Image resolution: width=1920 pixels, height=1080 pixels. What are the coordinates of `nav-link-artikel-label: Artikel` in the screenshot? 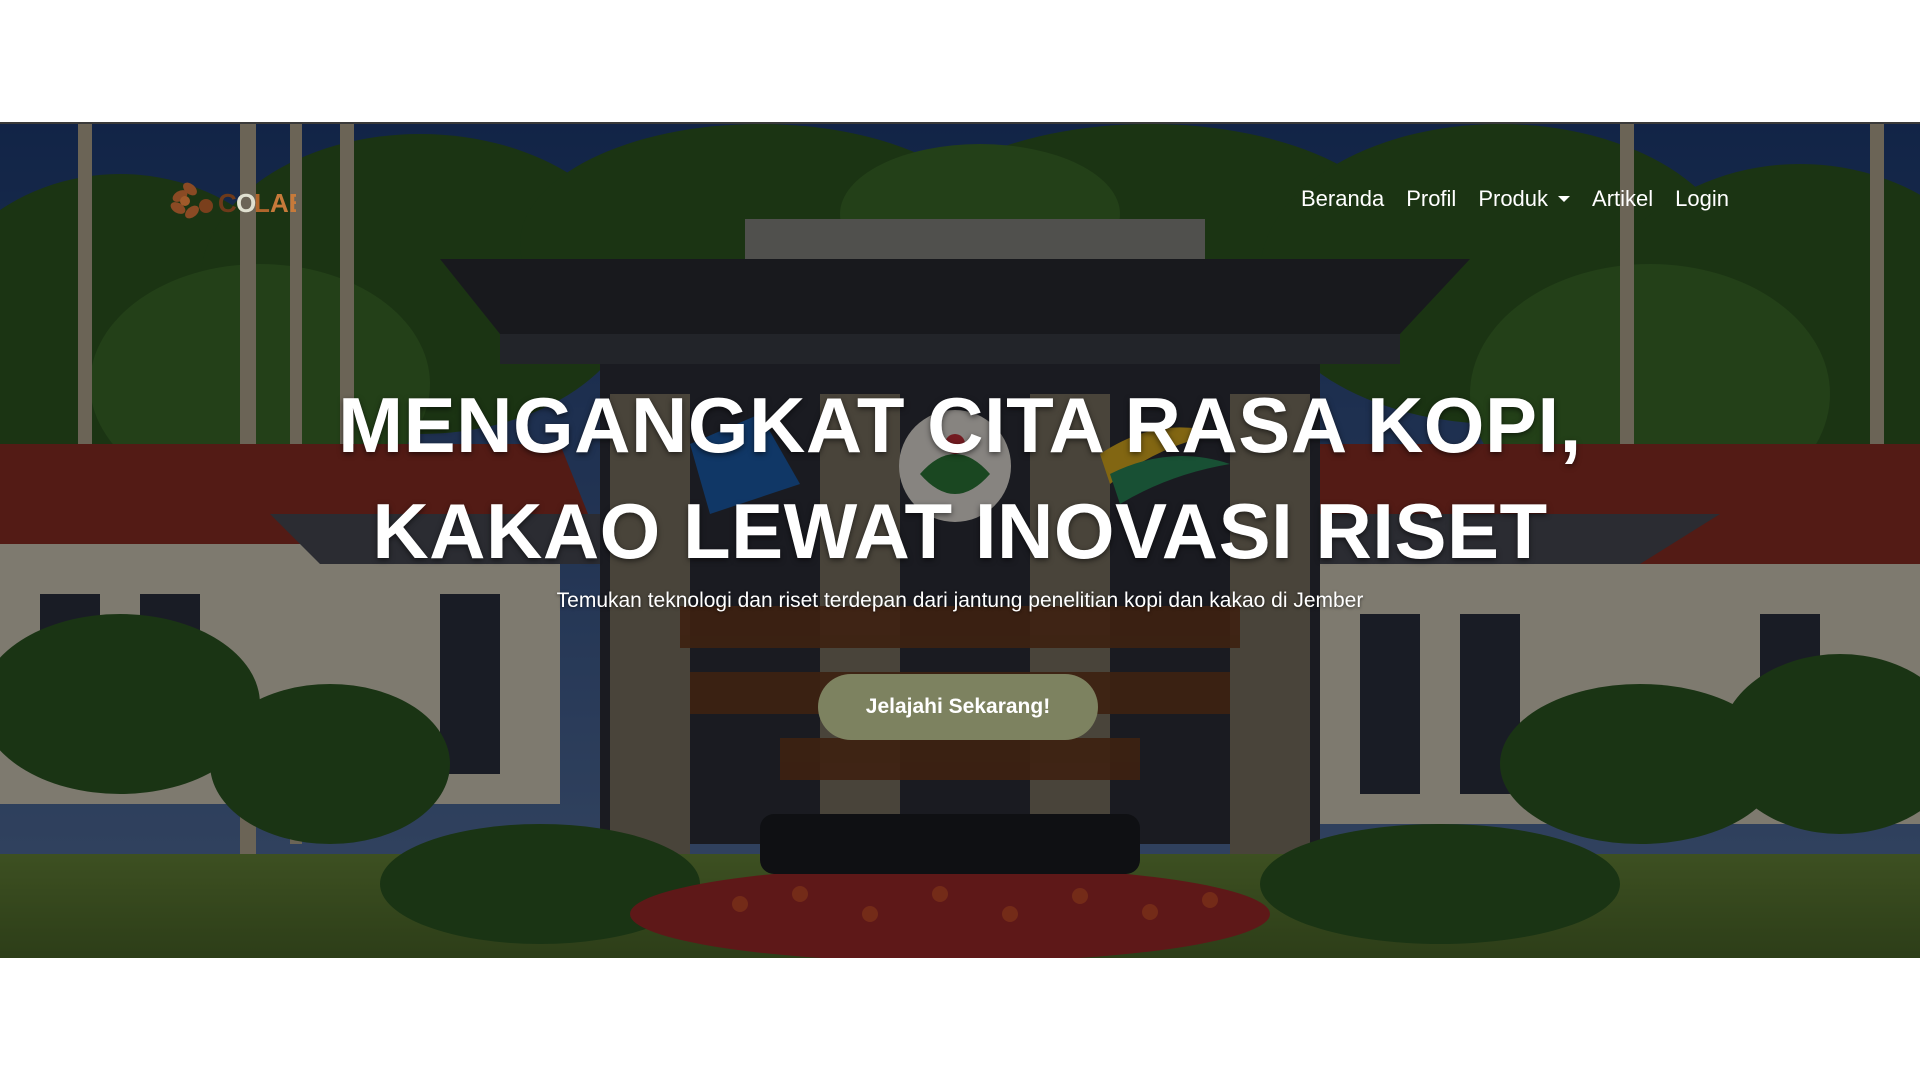 It's located at (1623, 198).